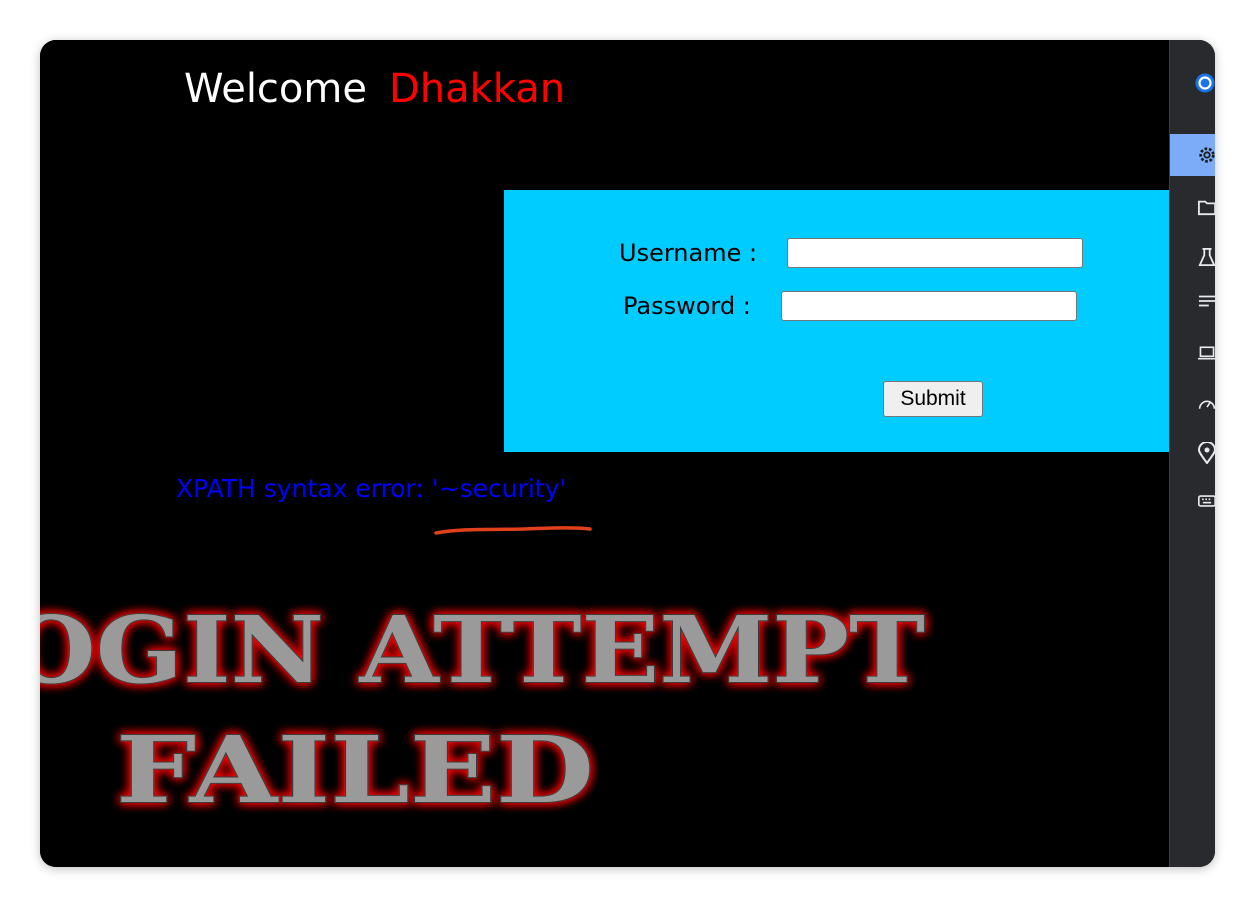  What do you see at coordinates (1192, 155) in the screenshot?
I see `gear-icon` at bounding box center [1192, 155].